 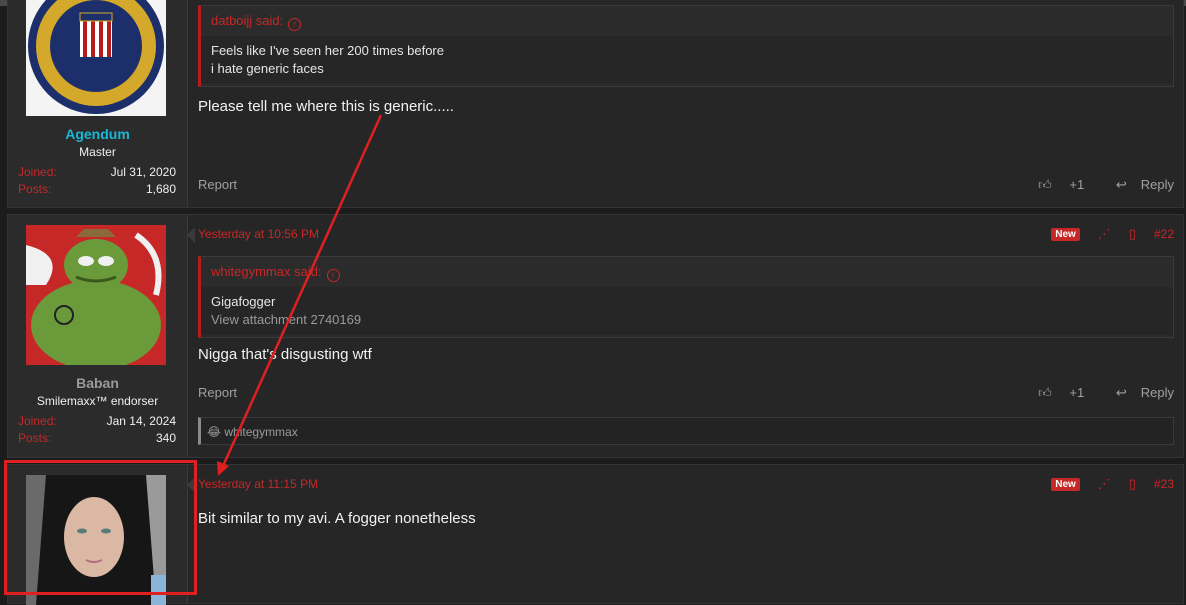 I want to click on annotation-arrow, so click(x=300, y=295).